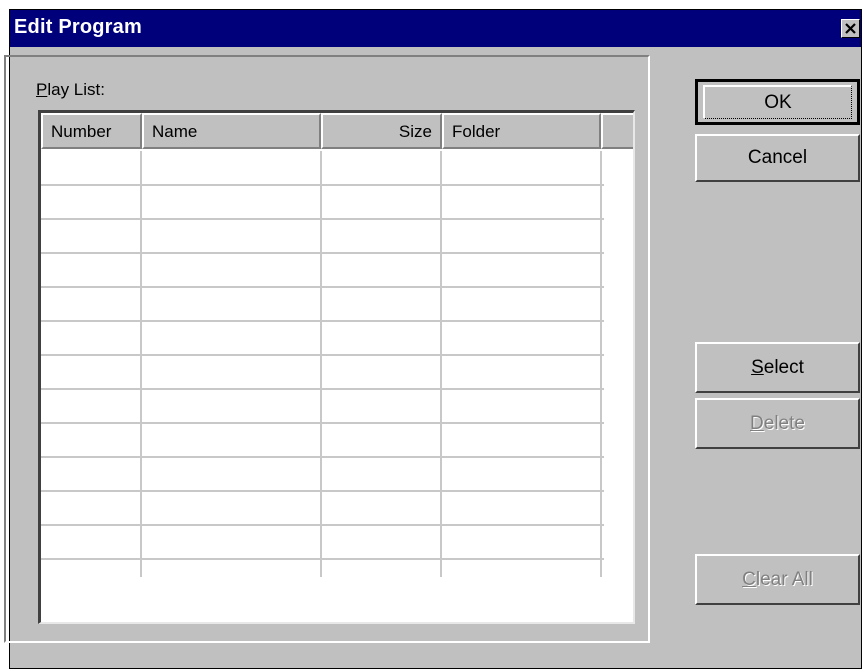 This screenshot has height=672, width=865. I want to click on listview-header: Number Name Size Folder, so click(337, 131).